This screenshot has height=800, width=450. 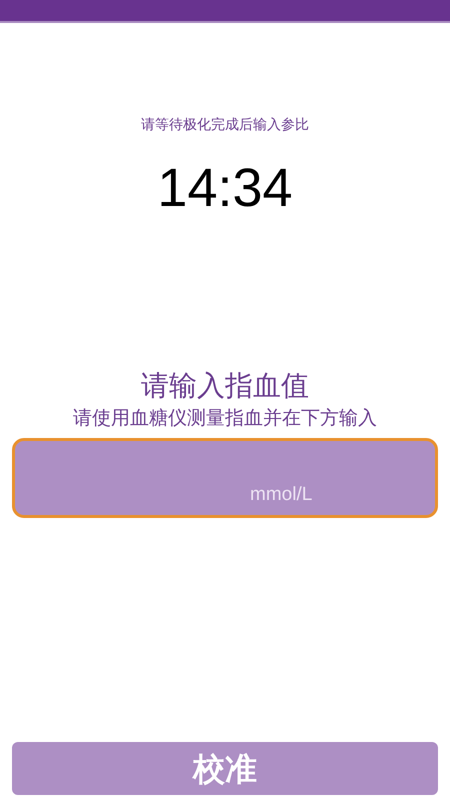 I want to click on status-text: 请等待极化完成后输入参比, so click(x=225, y=125).